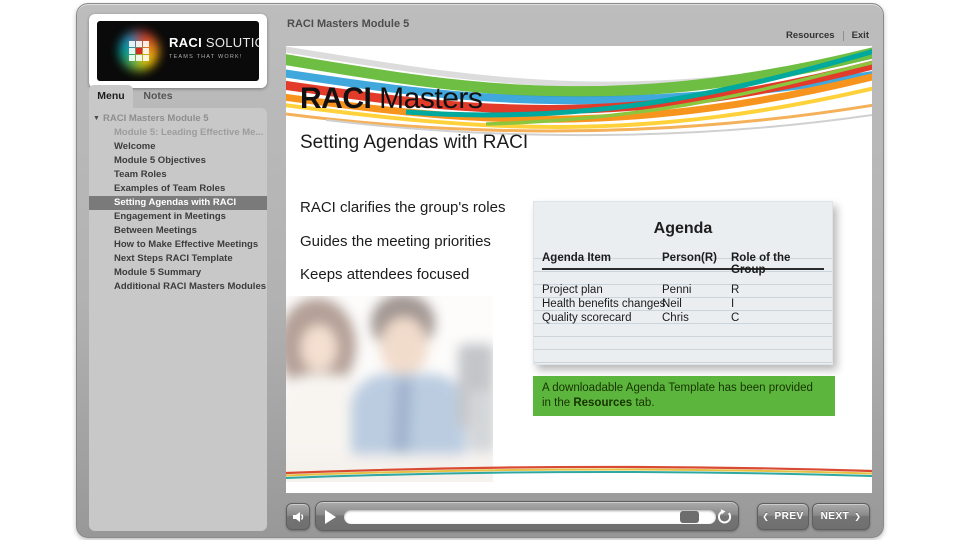 This screenshot has width=960, height=540. Describe the element at coordinates (178, 217) in the screenshot. I see `sidebar-item-engagement-meetings: Engagement in Meetings` at that location.